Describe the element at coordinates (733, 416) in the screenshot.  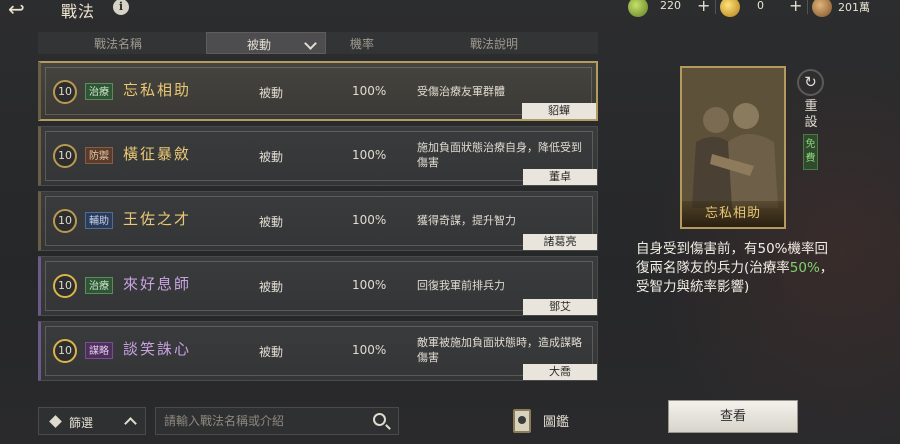
I see `view-button: 查看` at that location.